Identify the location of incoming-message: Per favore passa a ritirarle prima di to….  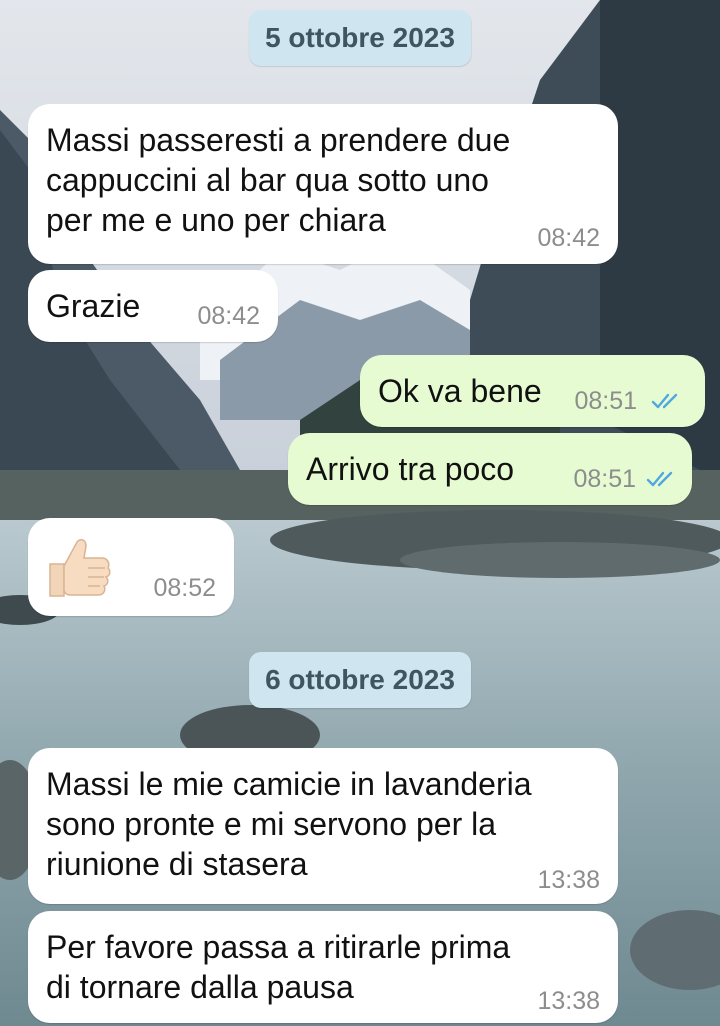
(323, 967).